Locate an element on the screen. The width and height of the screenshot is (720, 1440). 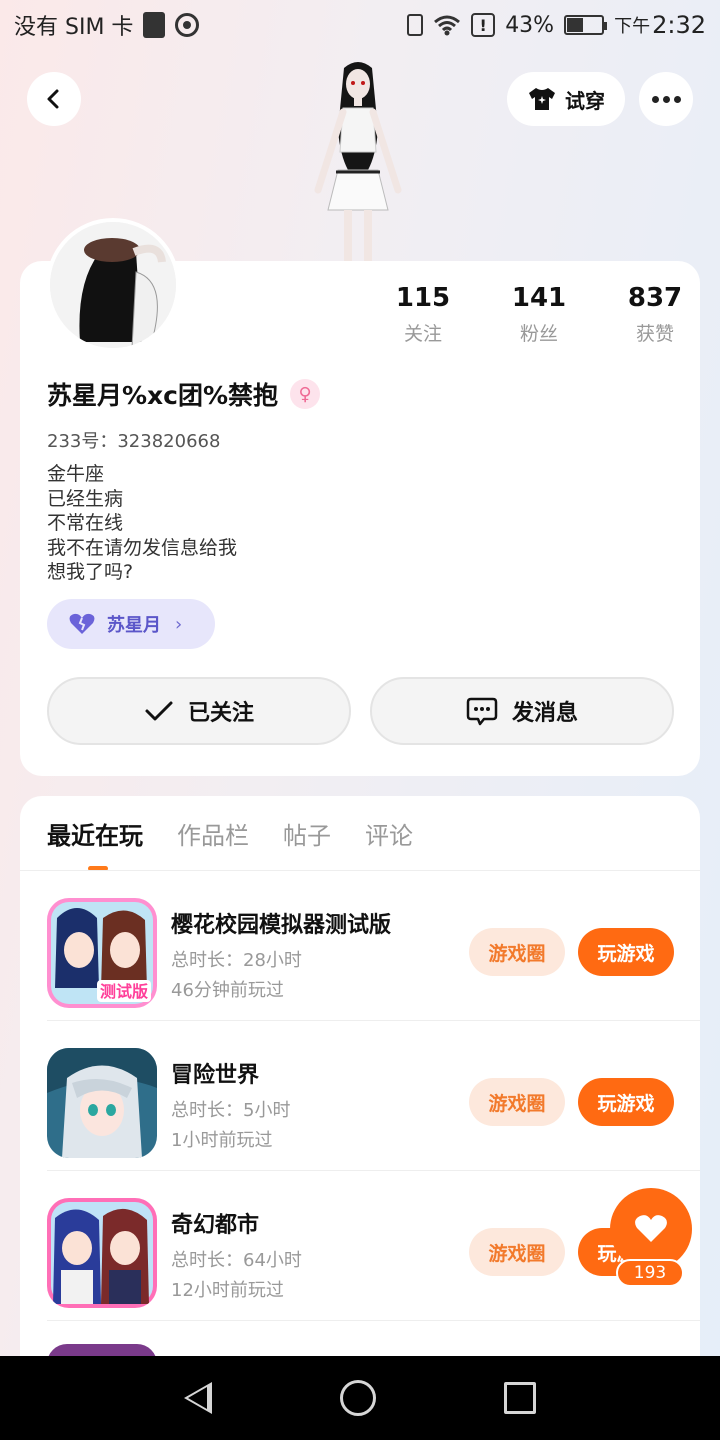
carrier-label: 没有 SIM 卡 is located at coordinates (74, 27).